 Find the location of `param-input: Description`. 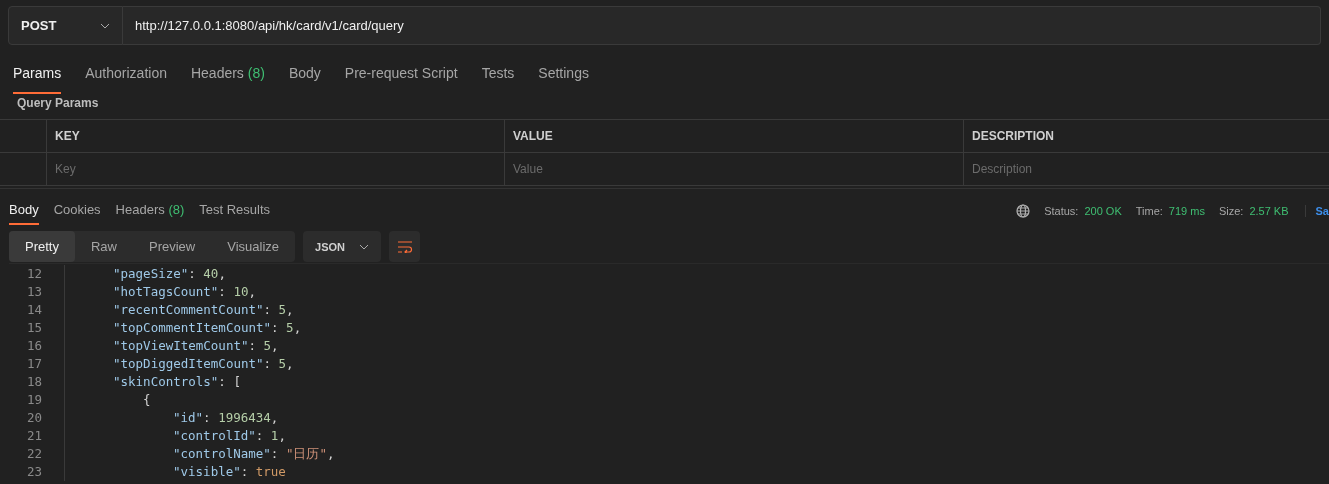

param-input: Description is located at coordinates (1146, 169).